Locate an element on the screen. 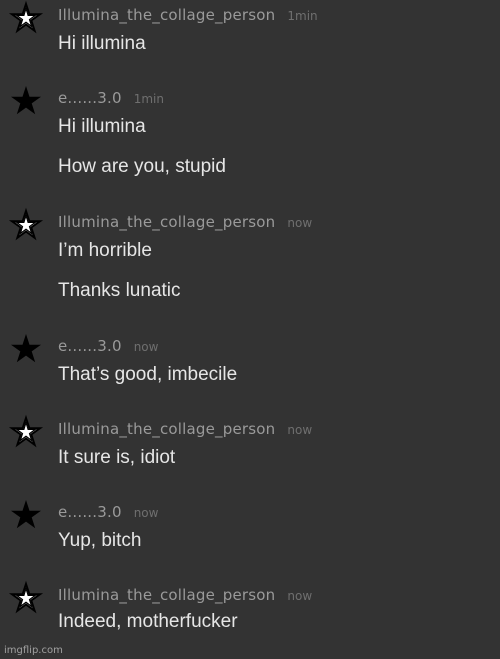  message-header: Illumina_the_collage_person 1min is located at coordinates (188, 15).